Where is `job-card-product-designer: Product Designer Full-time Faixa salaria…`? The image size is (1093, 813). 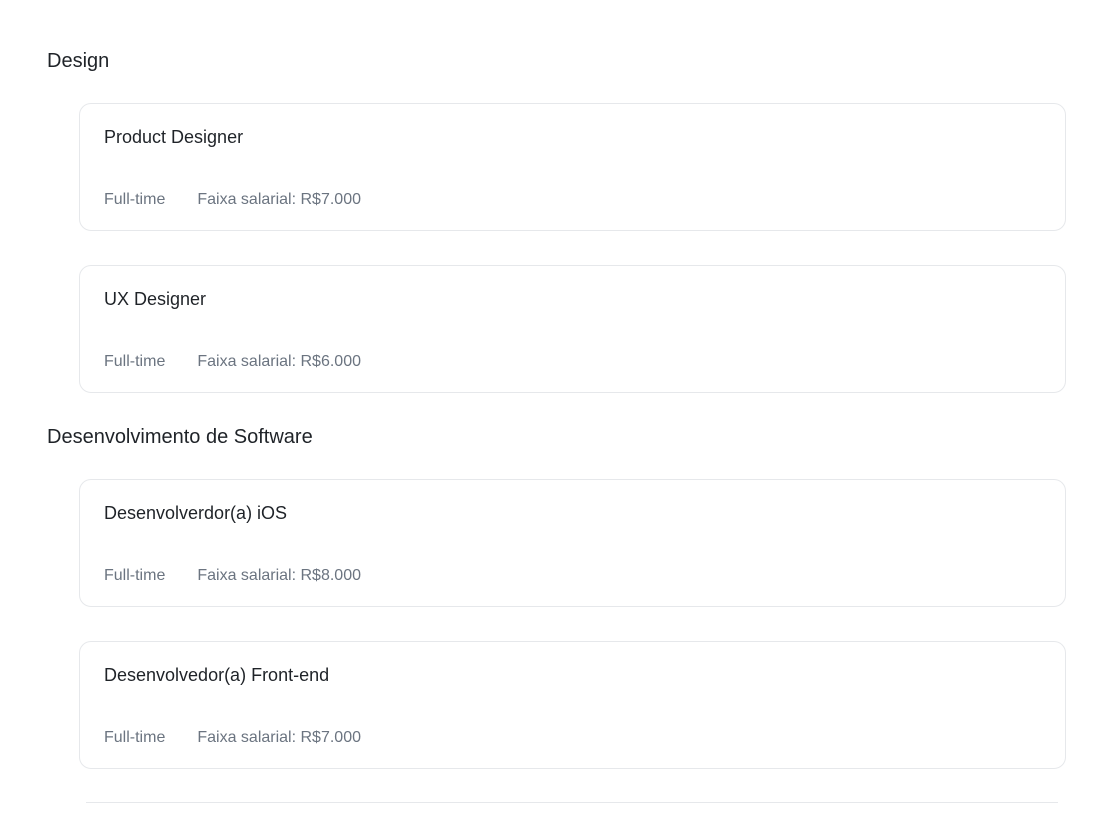 job-card-product-designer: Product Designer Full-time Faixa salaria… is located at coordinates (572, 167).